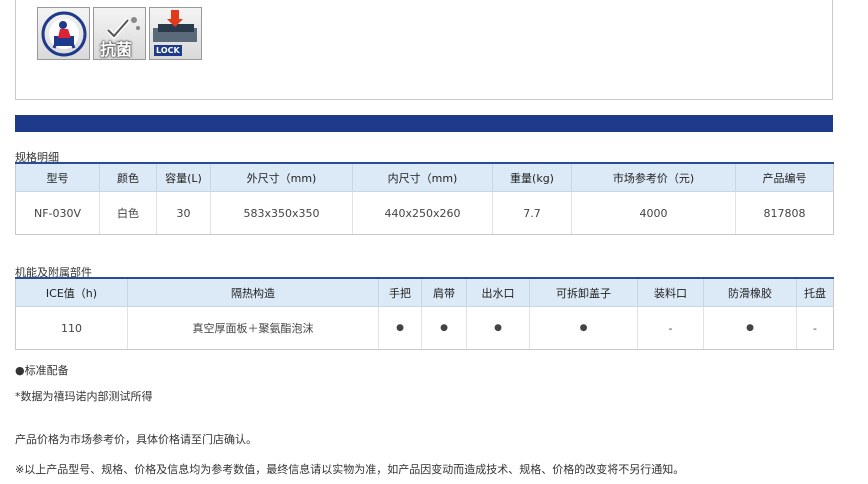 This screenshot has width=868, height=484. Describe the element at coordinates (583, 328) in the screenshot. I see `features-cell-removable-lid: ●` at that location.